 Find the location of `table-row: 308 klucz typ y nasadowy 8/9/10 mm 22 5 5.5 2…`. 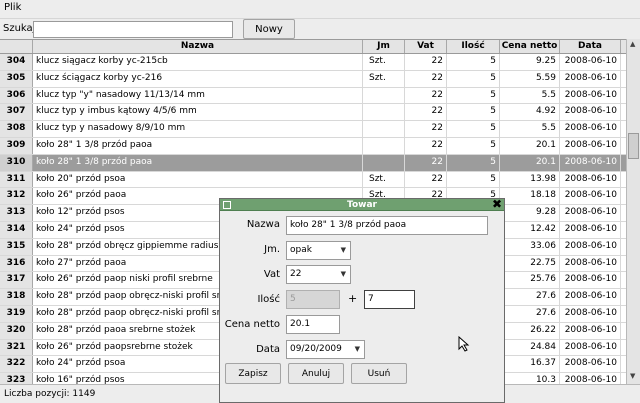

table-row: 308 klucz typ y nasadowy 8/9/10 mm 22 5 5.5 2… is located at coordinates (313, 129).